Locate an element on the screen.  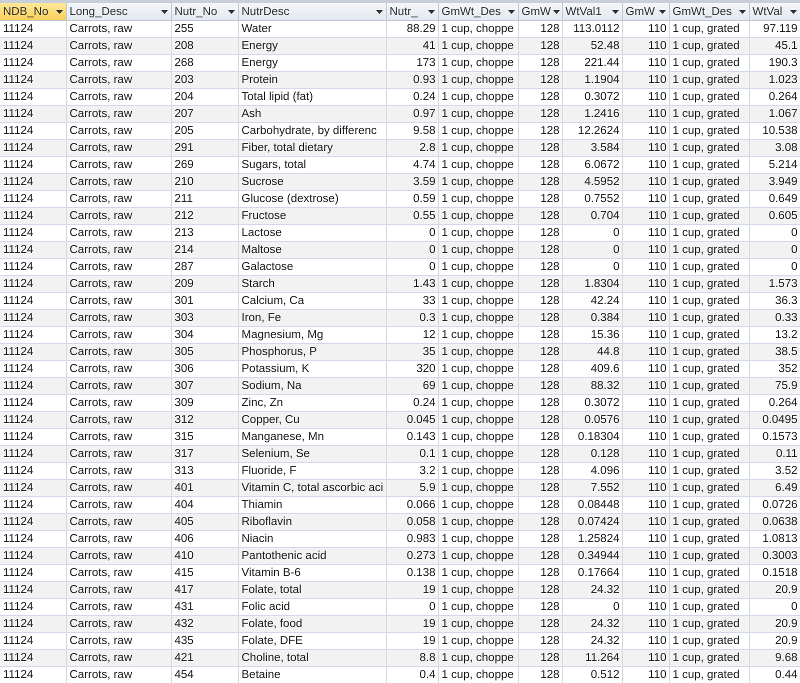
table-cell: 0.384 is located at coordinates (592, 318).